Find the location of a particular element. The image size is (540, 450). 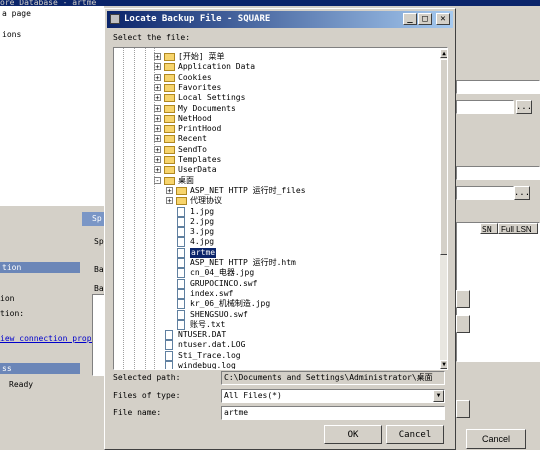

progress-status: Ready is located at coordinates (21, 384).